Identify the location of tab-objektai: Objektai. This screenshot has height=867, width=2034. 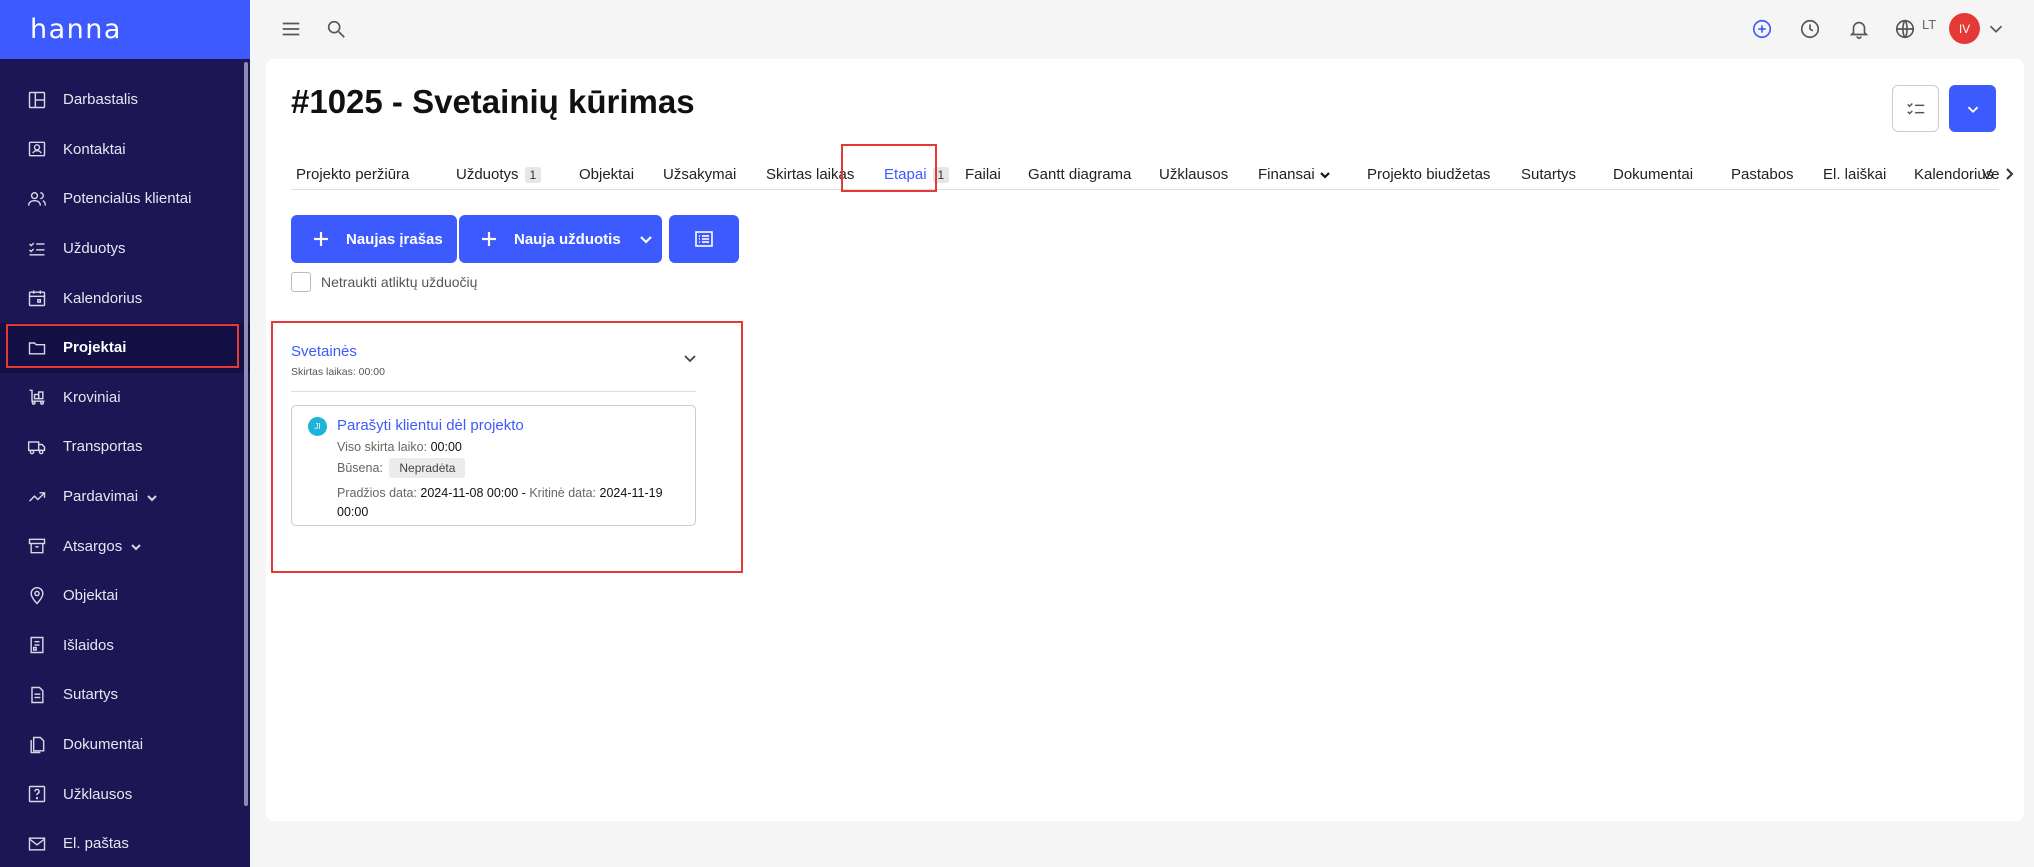
(606, 174).